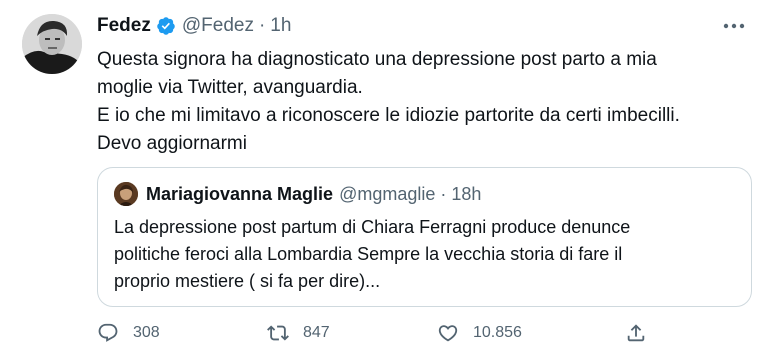 This screenshot has width=767, height=364. Describe the element at coordinates (108, 332) in the screenshot. I see `reply-icon` at that location.